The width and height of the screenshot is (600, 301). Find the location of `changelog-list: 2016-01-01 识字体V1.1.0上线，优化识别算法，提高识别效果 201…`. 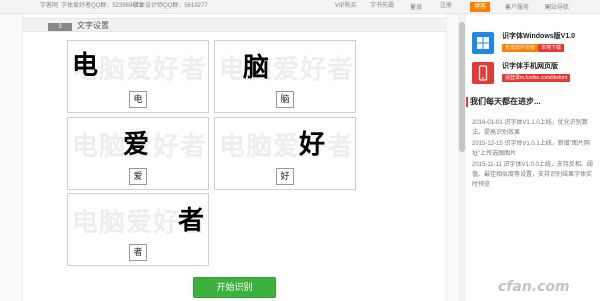

changelog-list: 2016-01-01 识字体V1.1.0上线，优化识别算法，提高识别效果 201… is located at coordinates (534, 154).